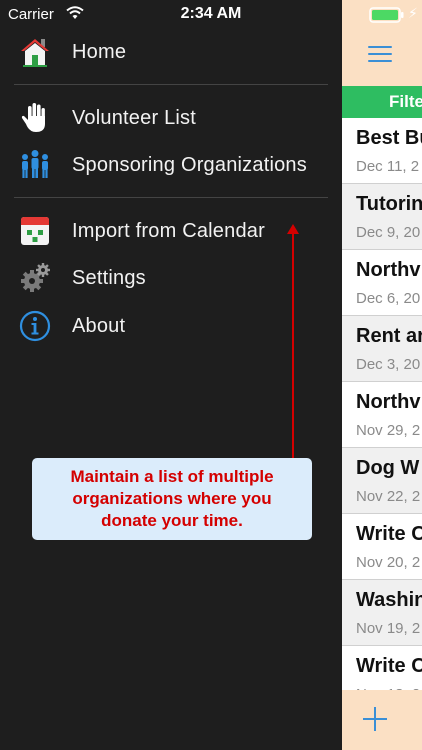 The width and height of the screenshot is (422, 750). I want to click on bottom-toolbar, so click(382, 720).